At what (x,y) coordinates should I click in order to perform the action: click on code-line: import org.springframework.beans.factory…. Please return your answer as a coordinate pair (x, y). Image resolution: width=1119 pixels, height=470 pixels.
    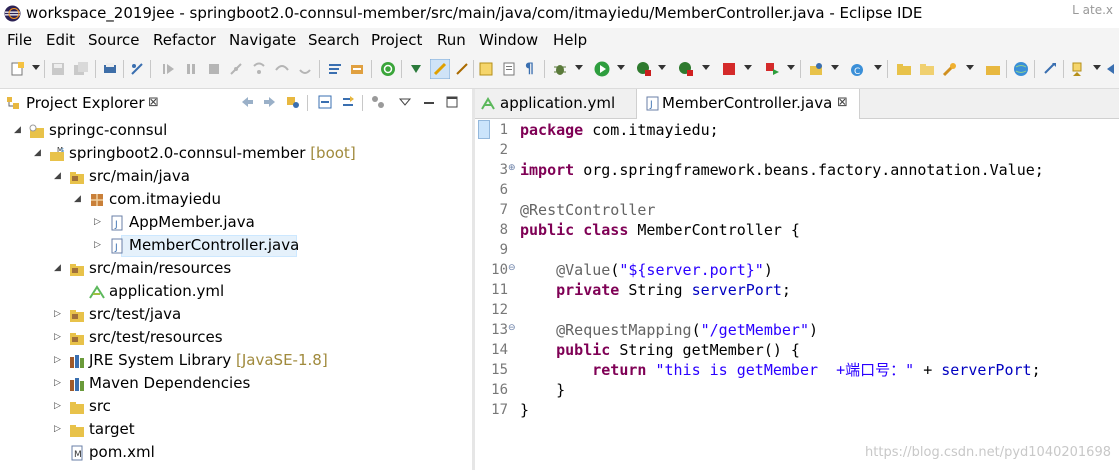
    Looking at the image, I should click on (782, 170).